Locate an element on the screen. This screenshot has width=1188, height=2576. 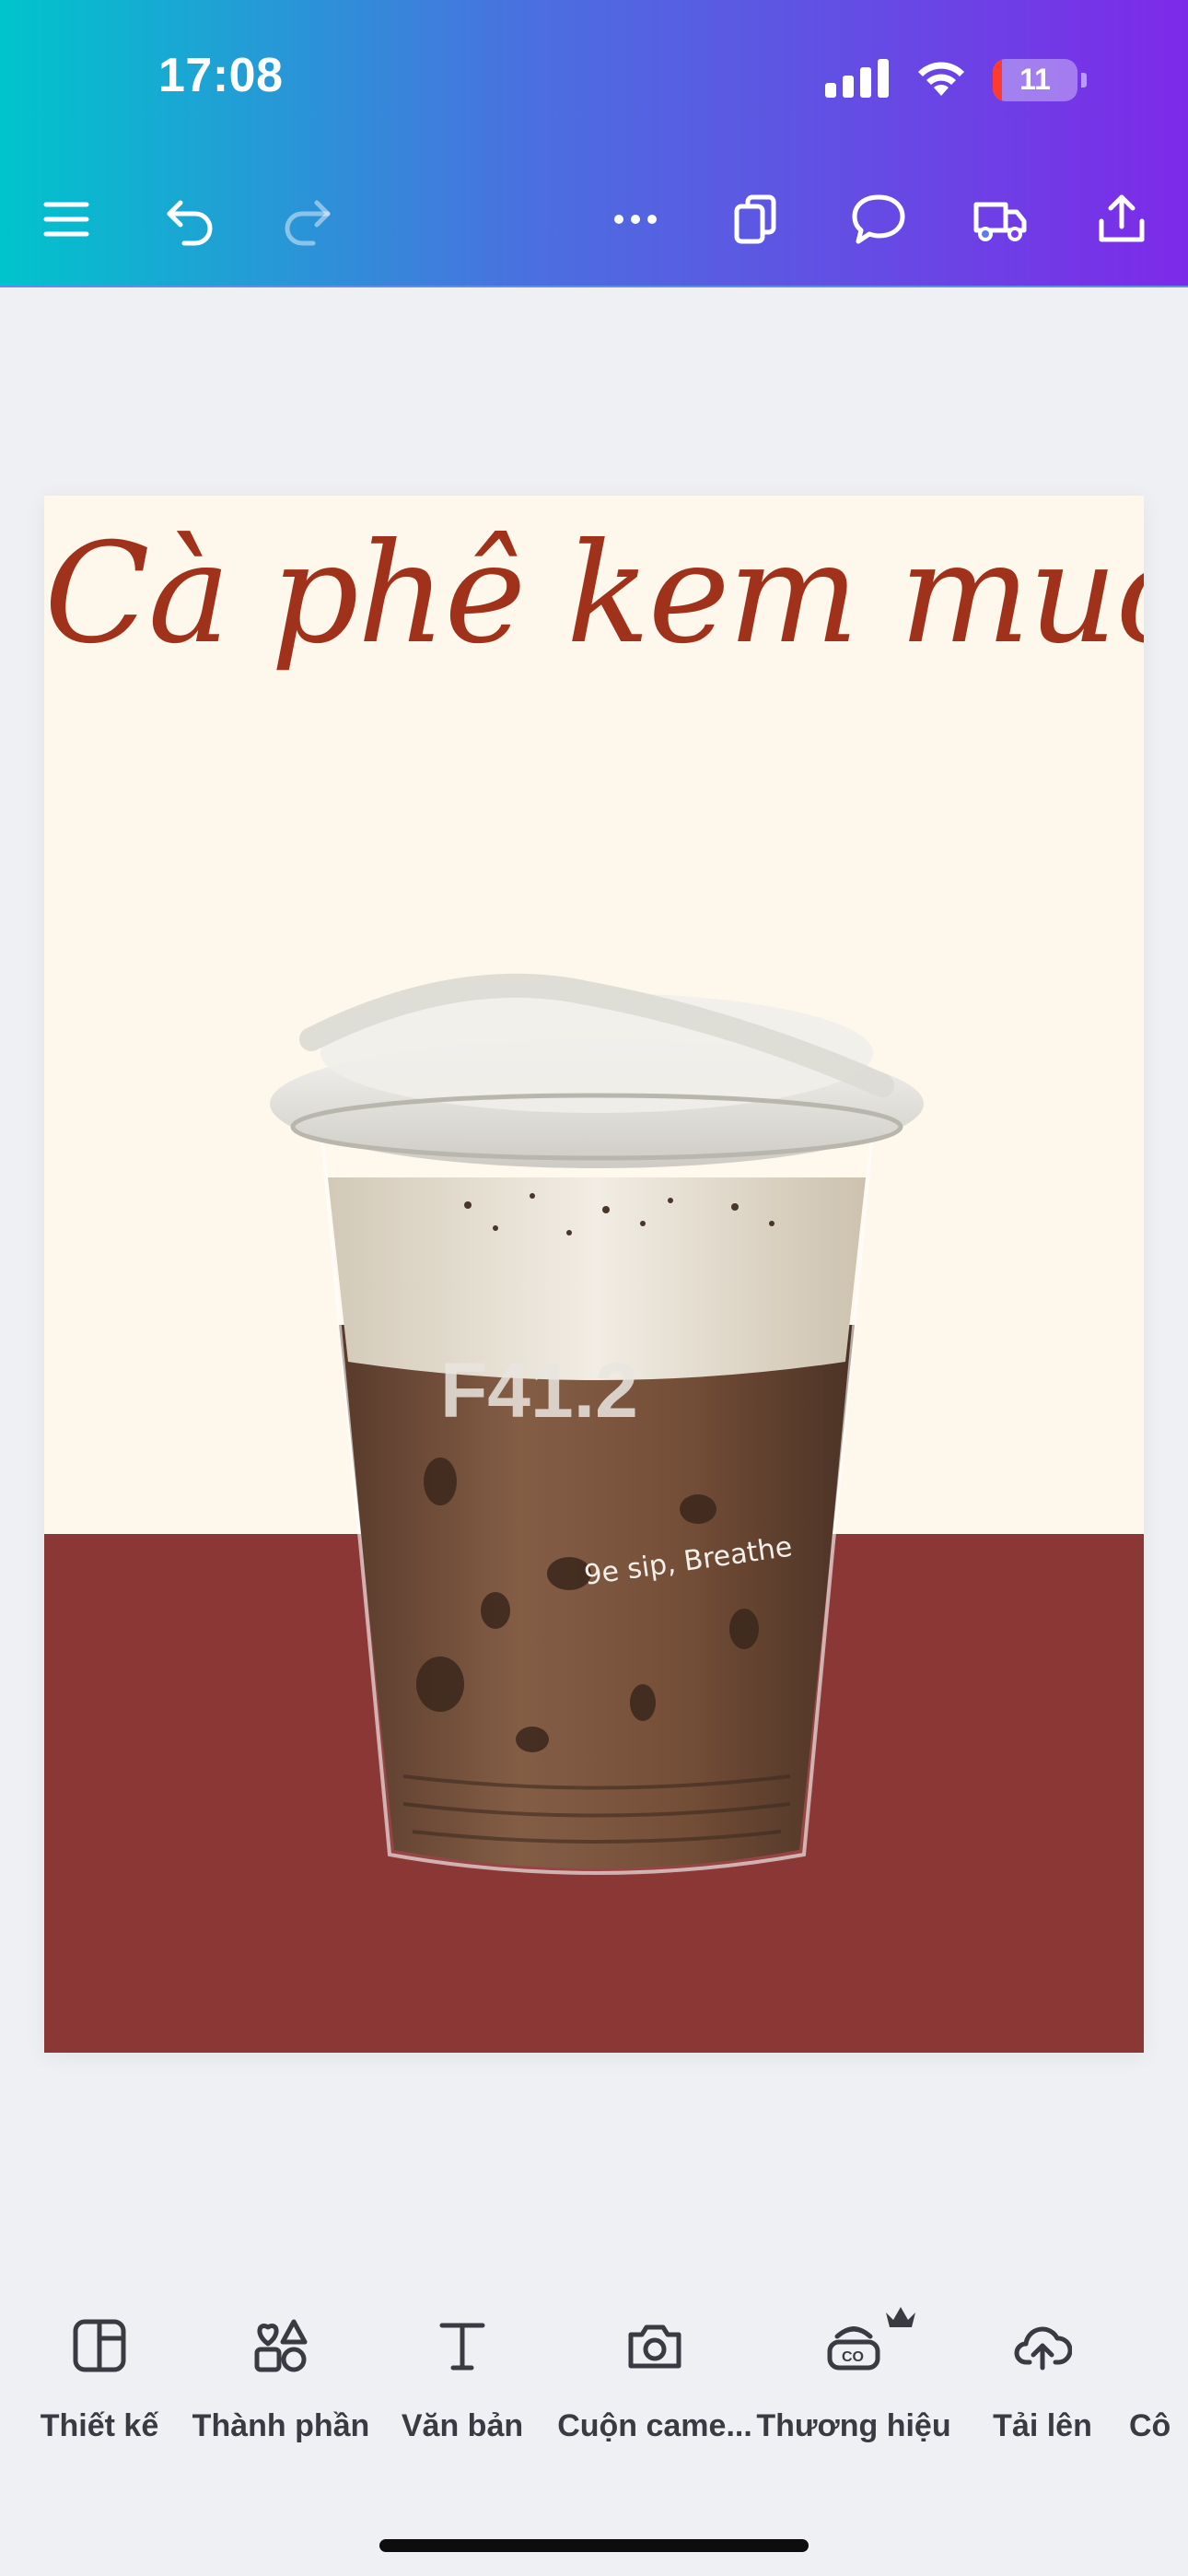
signal-icon is located at coordinates (857, 79).